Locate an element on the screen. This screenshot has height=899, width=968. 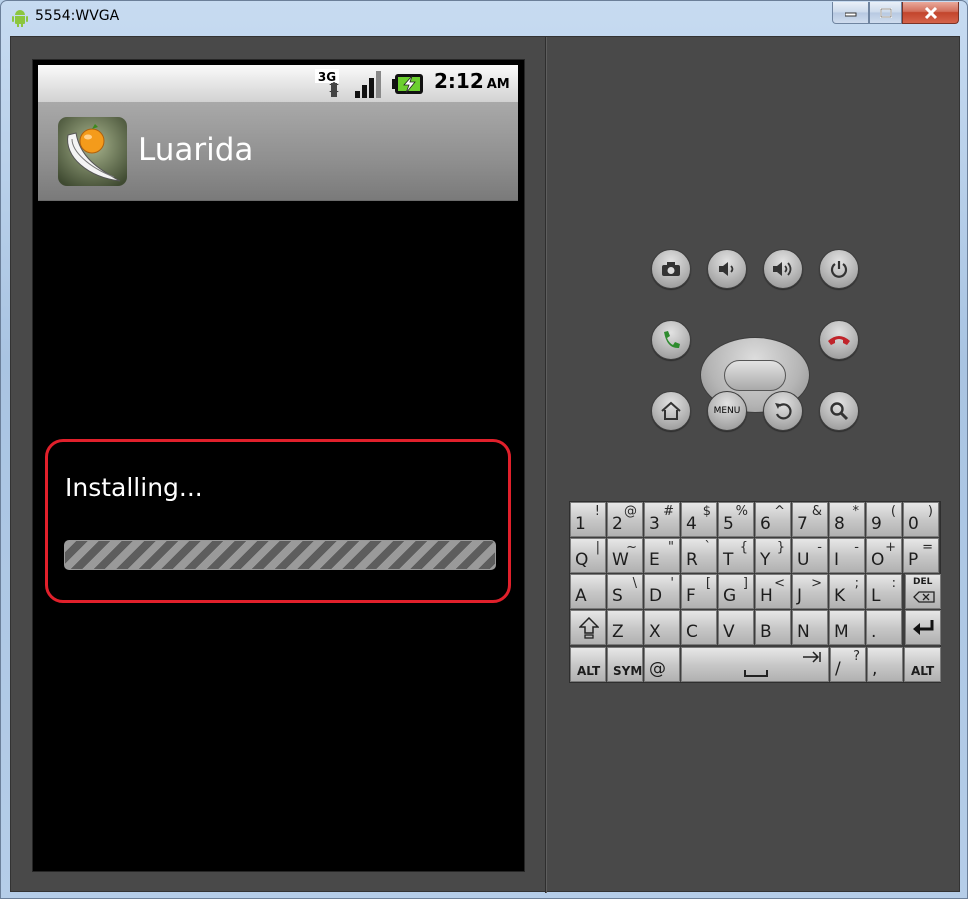
key-secondary-label: = is located at coordinates (927, 547).